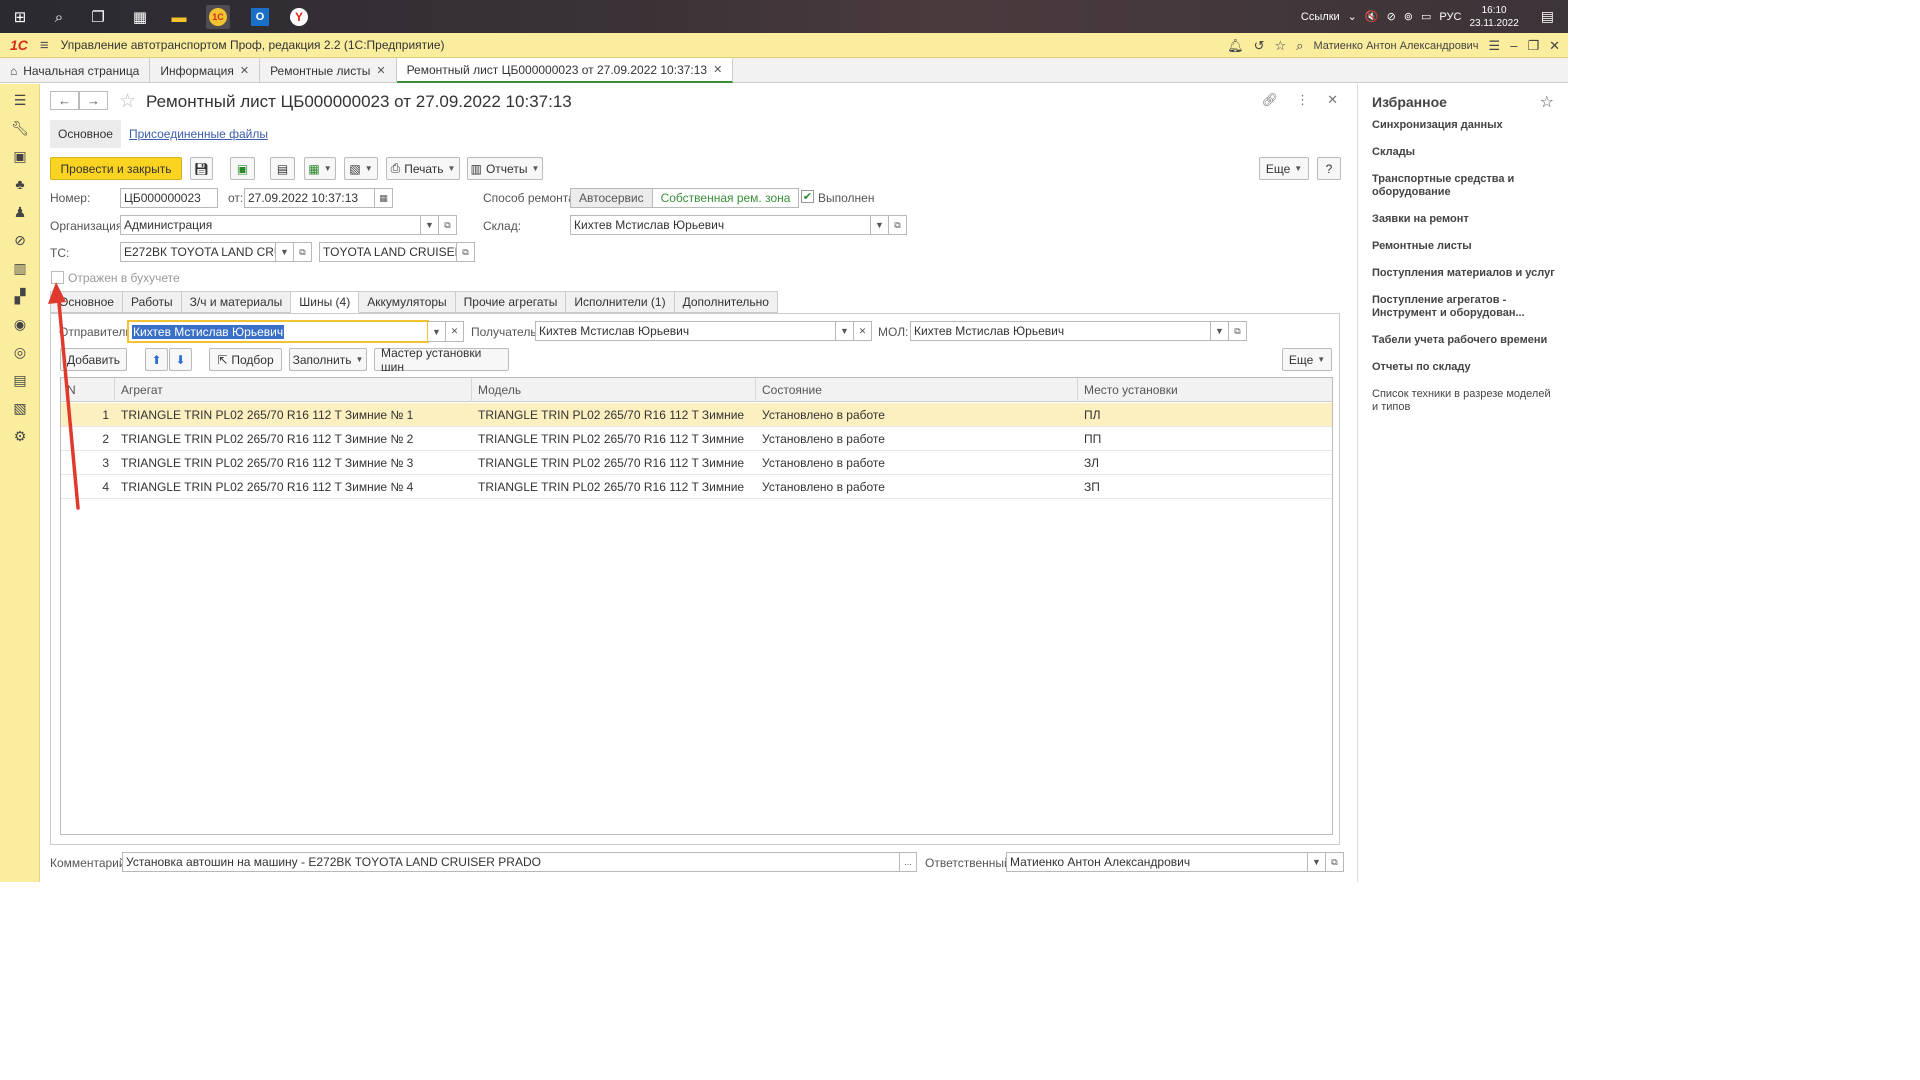  Describe the element at coordinates (282, 168) in the screenshot. I see `journal-button: ▤` at that location.